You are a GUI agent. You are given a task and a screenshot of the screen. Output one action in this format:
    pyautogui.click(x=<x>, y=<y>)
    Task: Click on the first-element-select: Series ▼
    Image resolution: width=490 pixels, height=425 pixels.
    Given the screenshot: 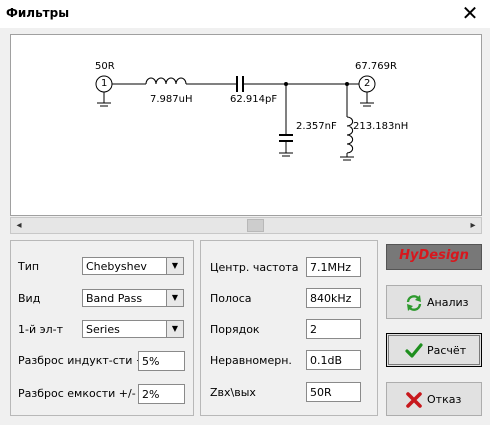 What is the action you would take?
    pyautogui.click(x=133, y=329)
    